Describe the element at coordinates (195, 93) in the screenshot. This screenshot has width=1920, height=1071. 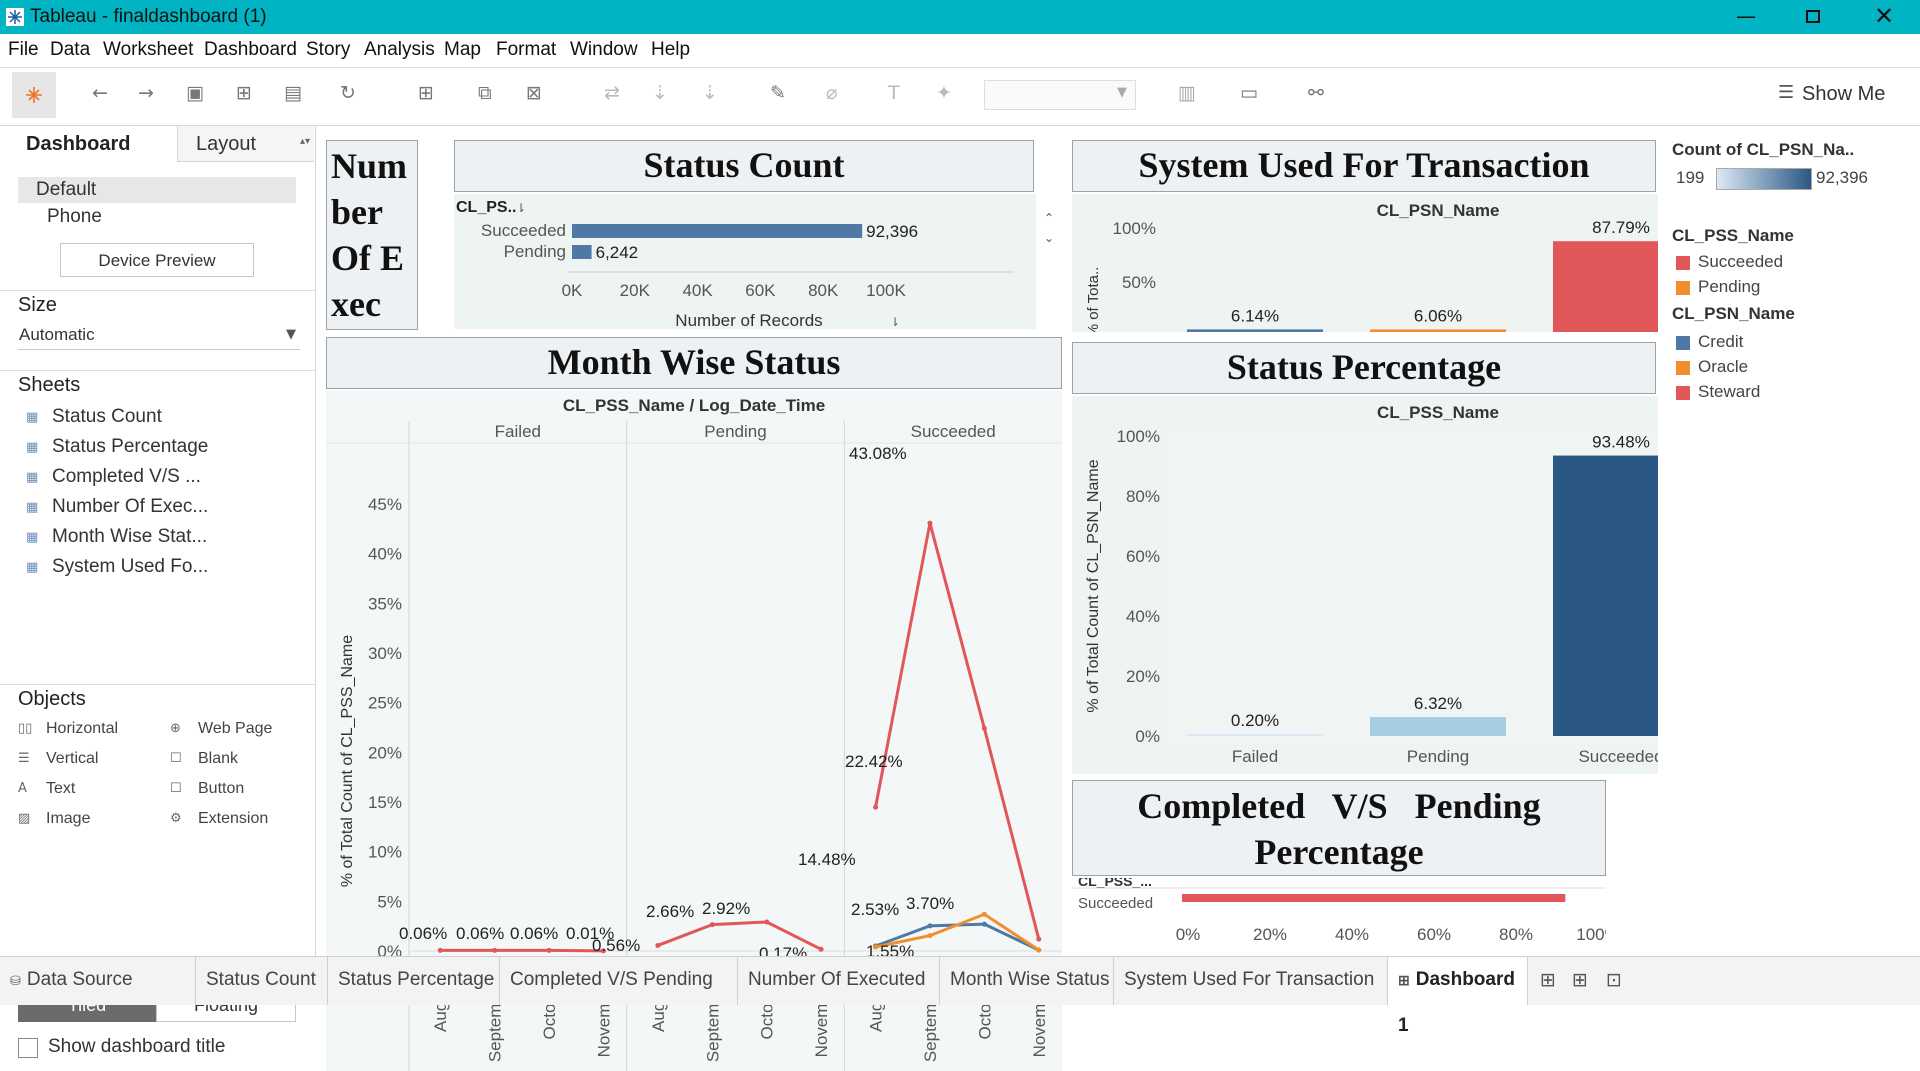
I see `save-icon: ▣` at that location.